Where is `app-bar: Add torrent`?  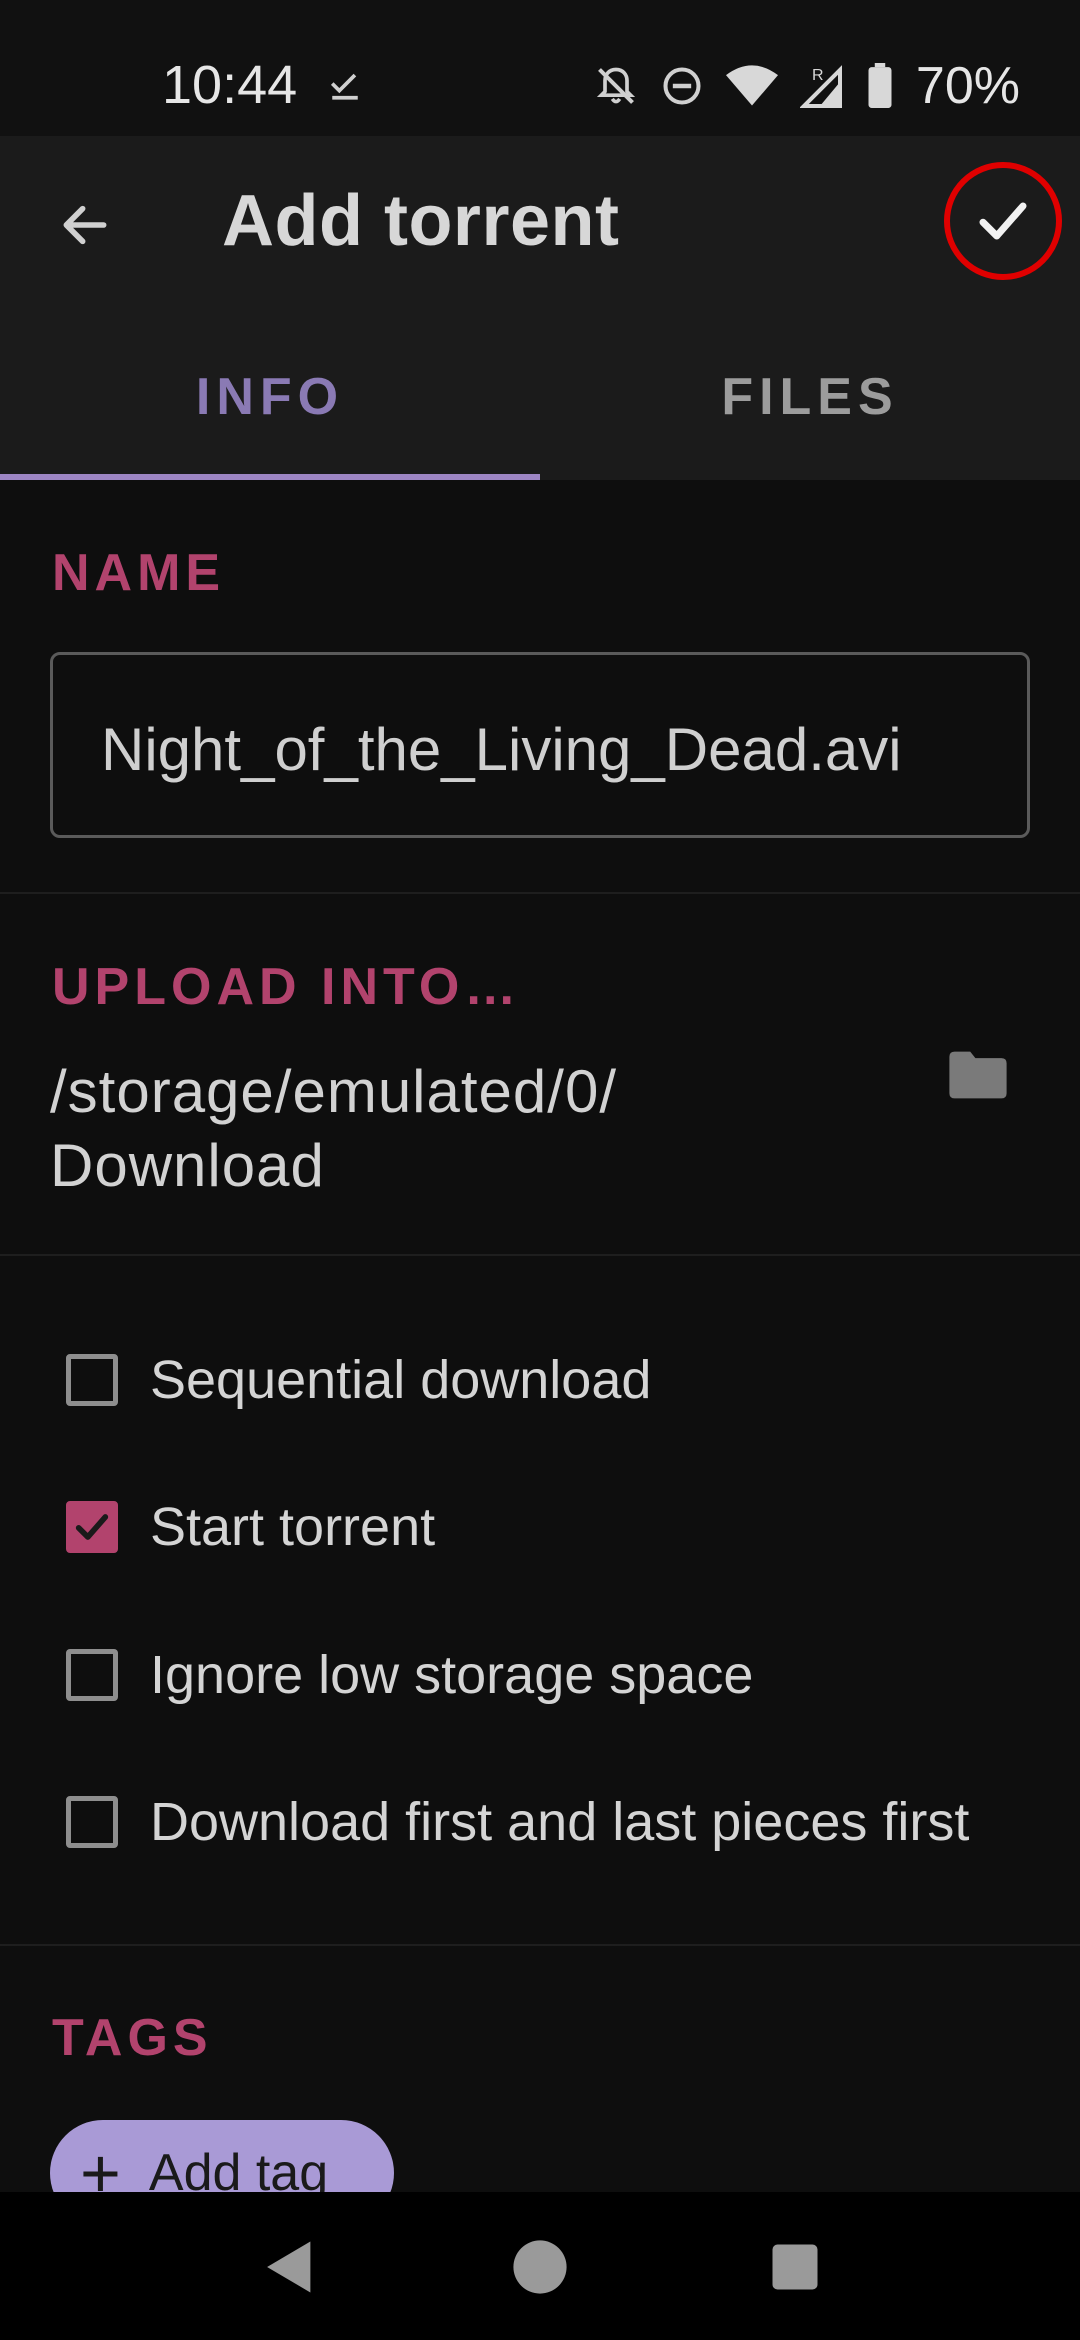
app-bar: Add torrent is located at coordinates (540, 225).